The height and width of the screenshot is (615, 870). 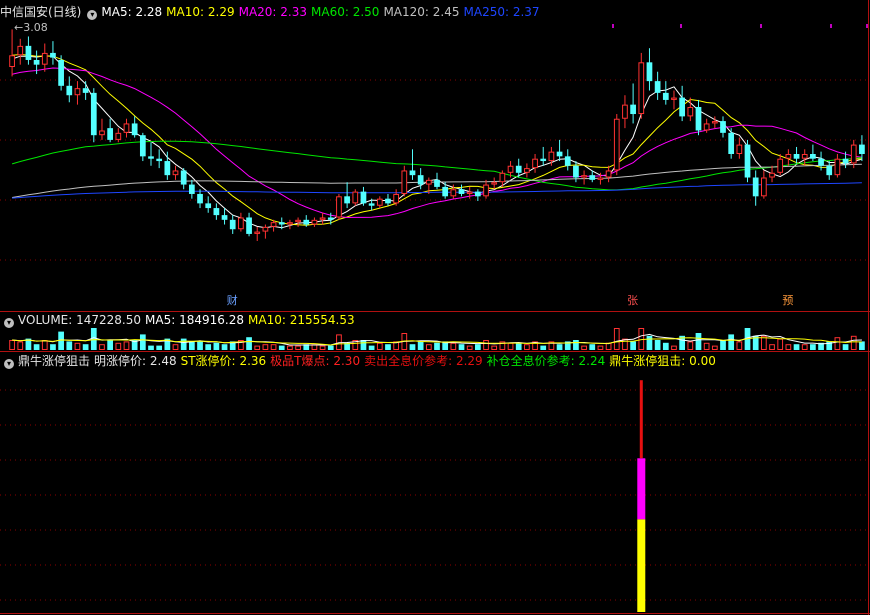 I want to click on volume-ma5-label: MA5:, so click(x=160, y=320).